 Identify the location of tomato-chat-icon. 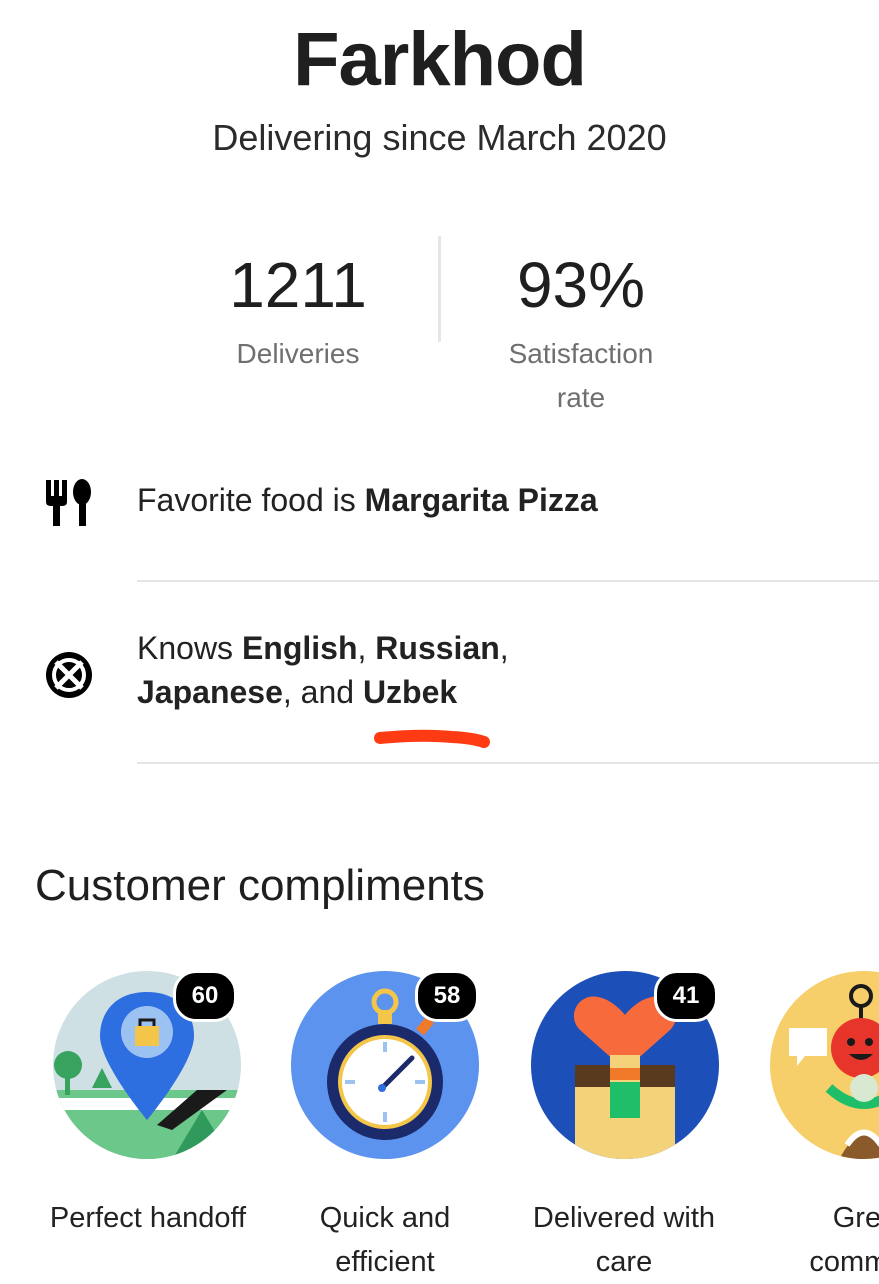
(824, 1065).